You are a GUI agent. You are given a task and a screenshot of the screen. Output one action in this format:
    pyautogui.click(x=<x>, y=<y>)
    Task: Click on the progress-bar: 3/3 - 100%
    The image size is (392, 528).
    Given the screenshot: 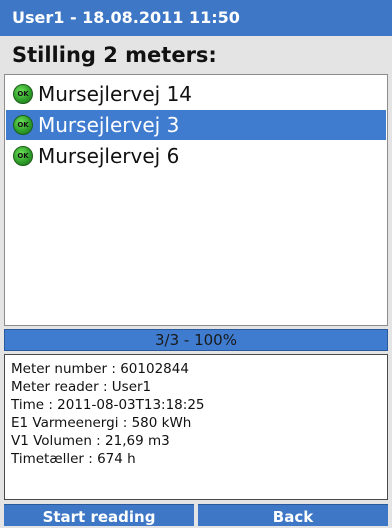 What is the action you would take?
    pyautogui.click(x=196, y=340)
    